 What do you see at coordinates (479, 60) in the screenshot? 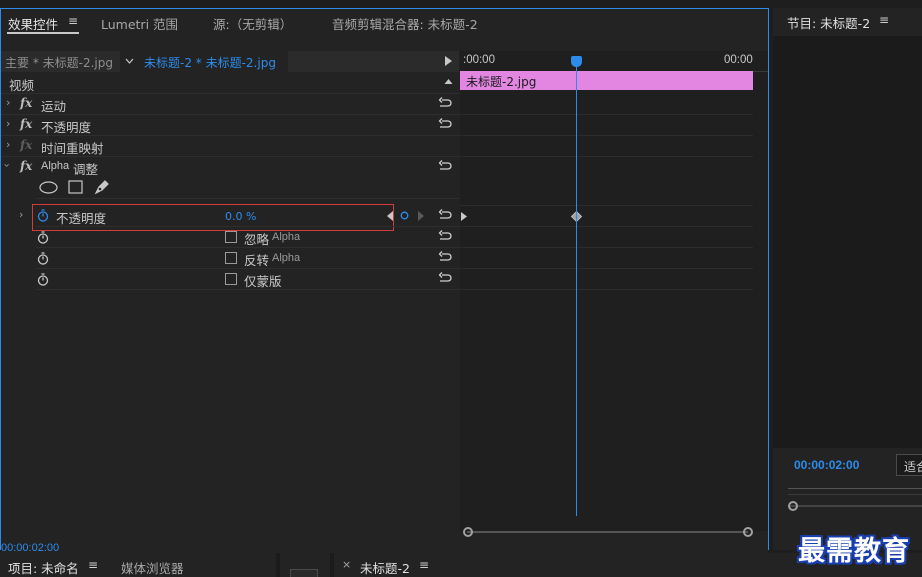
I see `ruler-start-label: :00:00` at bounding box center [479, 60].